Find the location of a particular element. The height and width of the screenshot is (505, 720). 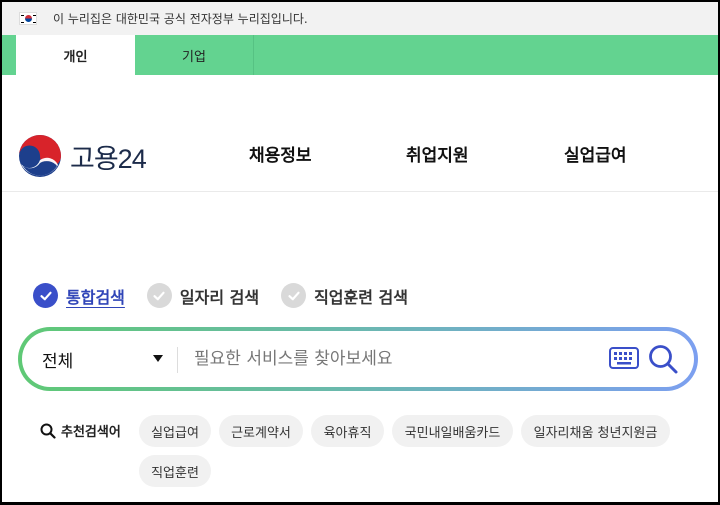

search-type-label: 직업훈련 검색 is located at coordinates (361, 297).